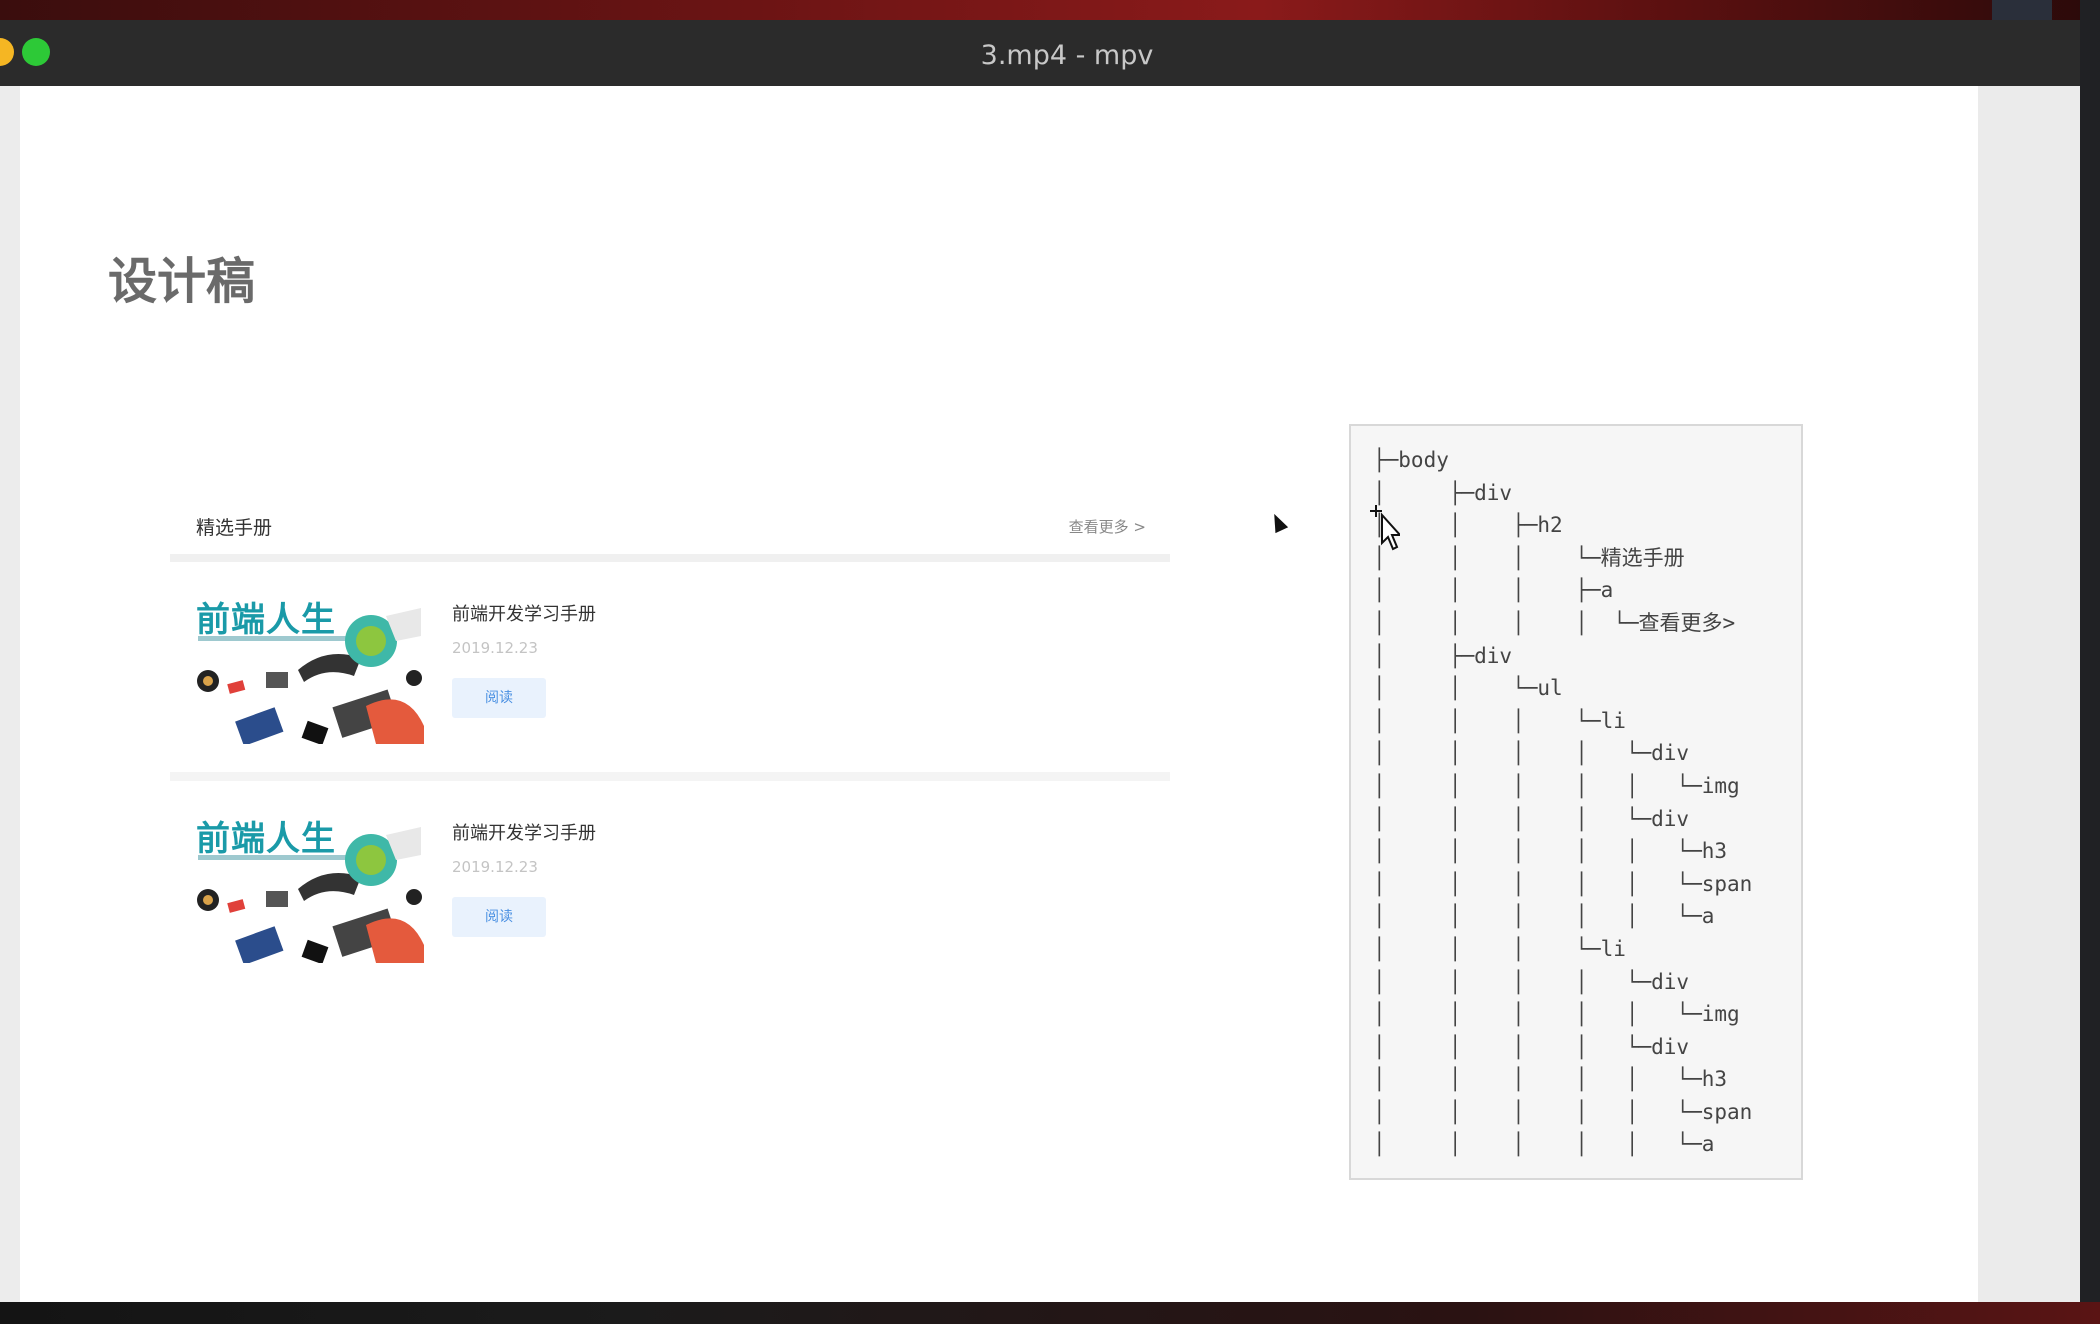  What do you see at coordinates (670, 530) in the screenshot?
I see `card-header: 精选手册 查看更多 >` at bounding box center [670, 530].